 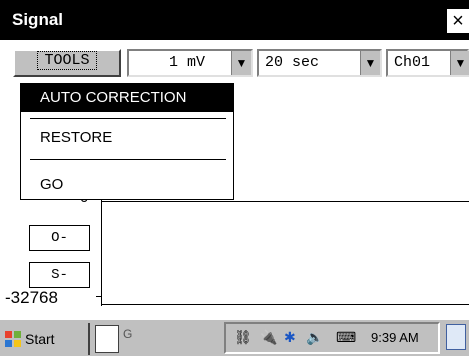 What do you see at coordinates (31, 297) in the screenshot?
I see `y-bottom-label: -32768` at bounding box center [31, 297].